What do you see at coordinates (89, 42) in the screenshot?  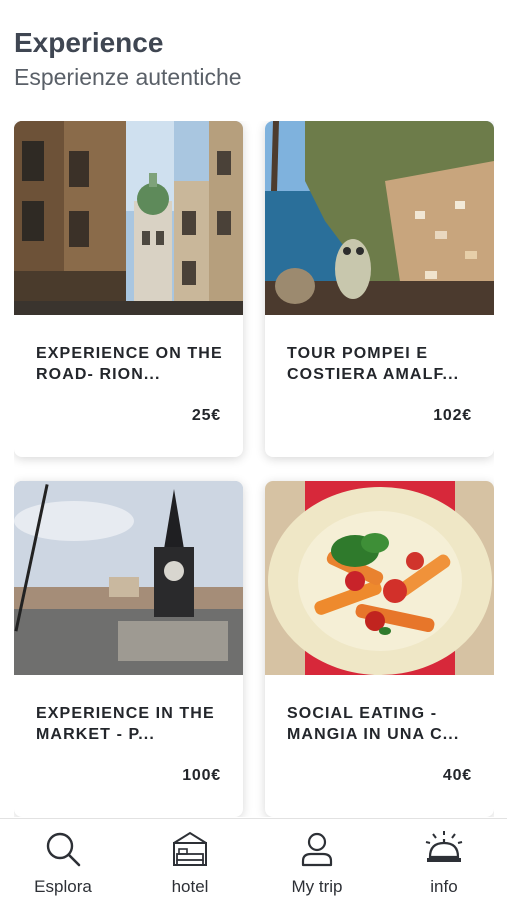 I see `page-title: Experience` at bounding box center [89, 42].